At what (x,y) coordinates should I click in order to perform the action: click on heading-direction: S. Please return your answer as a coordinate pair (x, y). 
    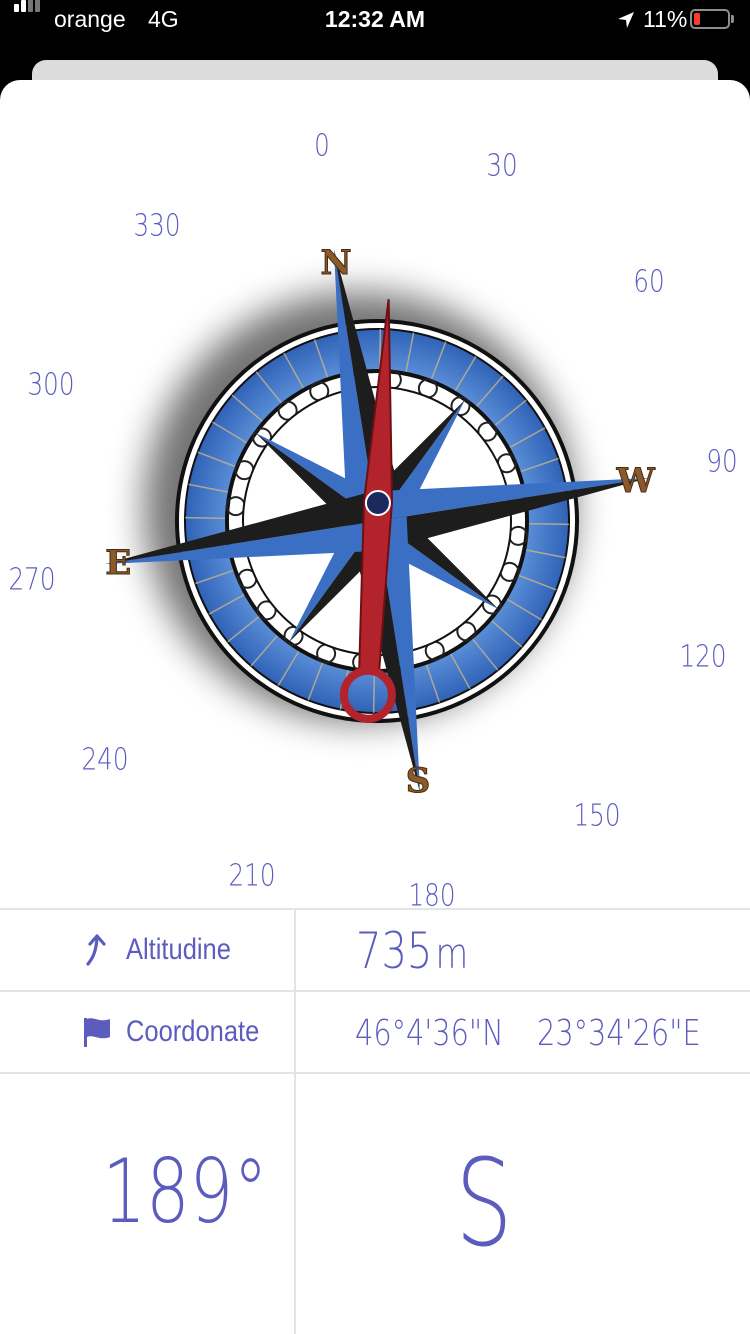
    Looking at the image, I should click on (484, 1204).